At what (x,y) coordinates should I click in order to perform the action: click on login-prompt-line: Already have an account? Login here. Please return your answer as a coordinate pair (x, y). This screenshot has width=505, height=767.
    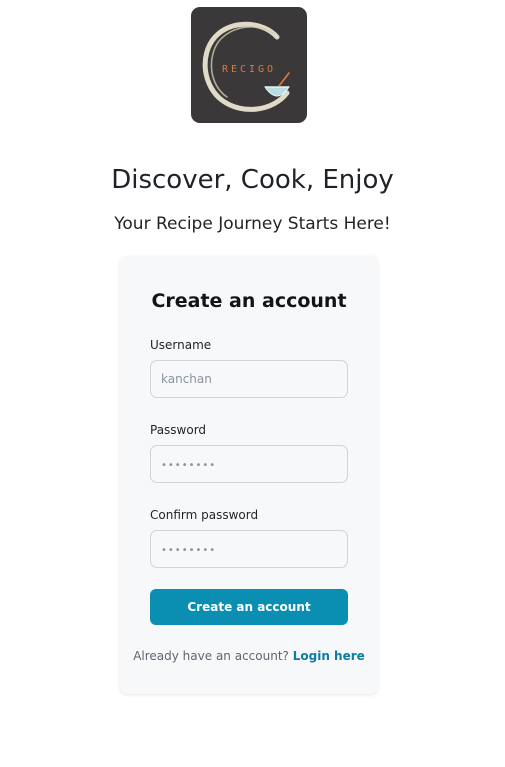
    Looking at the image, I should click on (249, 656).